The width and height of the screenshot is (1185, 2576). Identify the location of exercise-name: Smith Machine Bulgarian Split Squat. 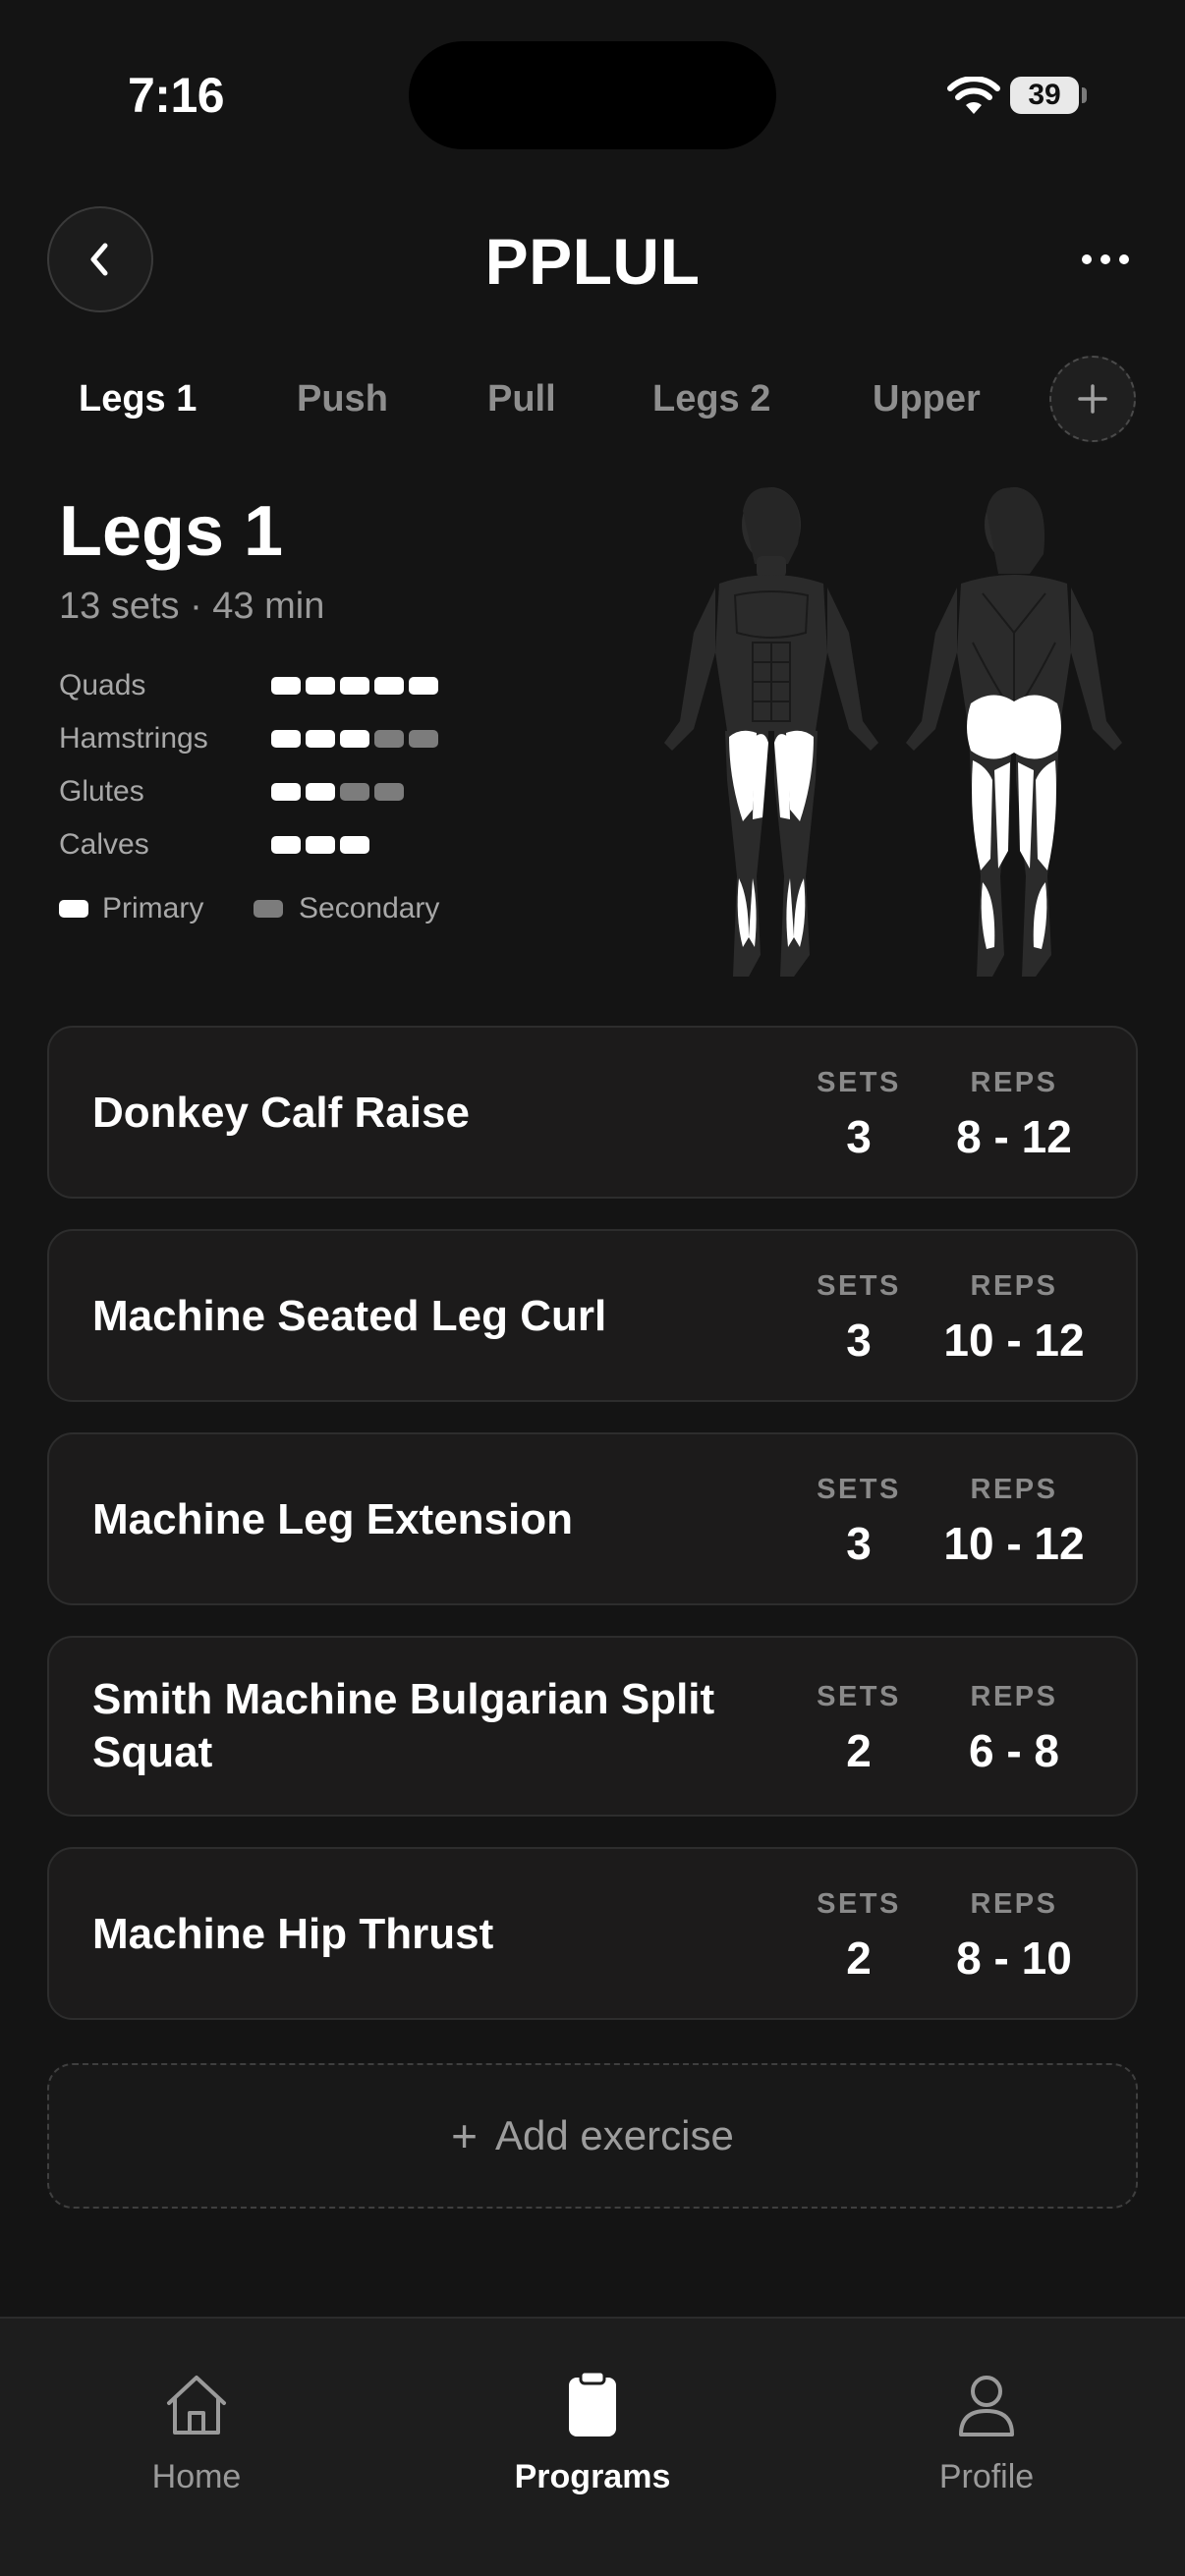
(404, 1725).